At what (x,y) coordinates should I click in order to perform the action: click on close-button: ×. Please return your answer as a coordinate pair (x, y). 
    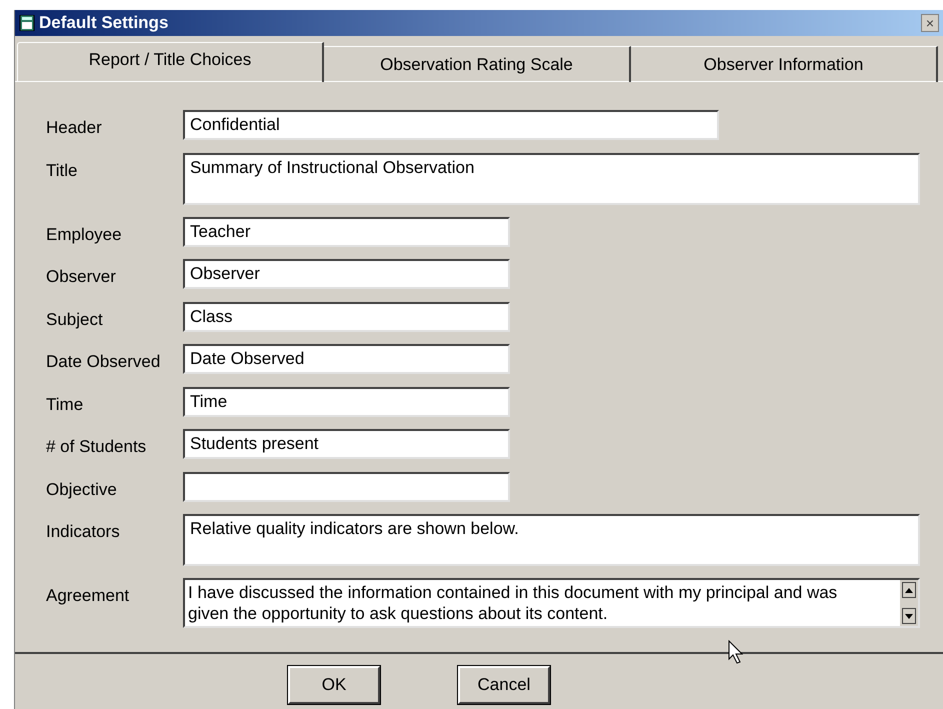
    Looking at the image, I should click on (930, 23).